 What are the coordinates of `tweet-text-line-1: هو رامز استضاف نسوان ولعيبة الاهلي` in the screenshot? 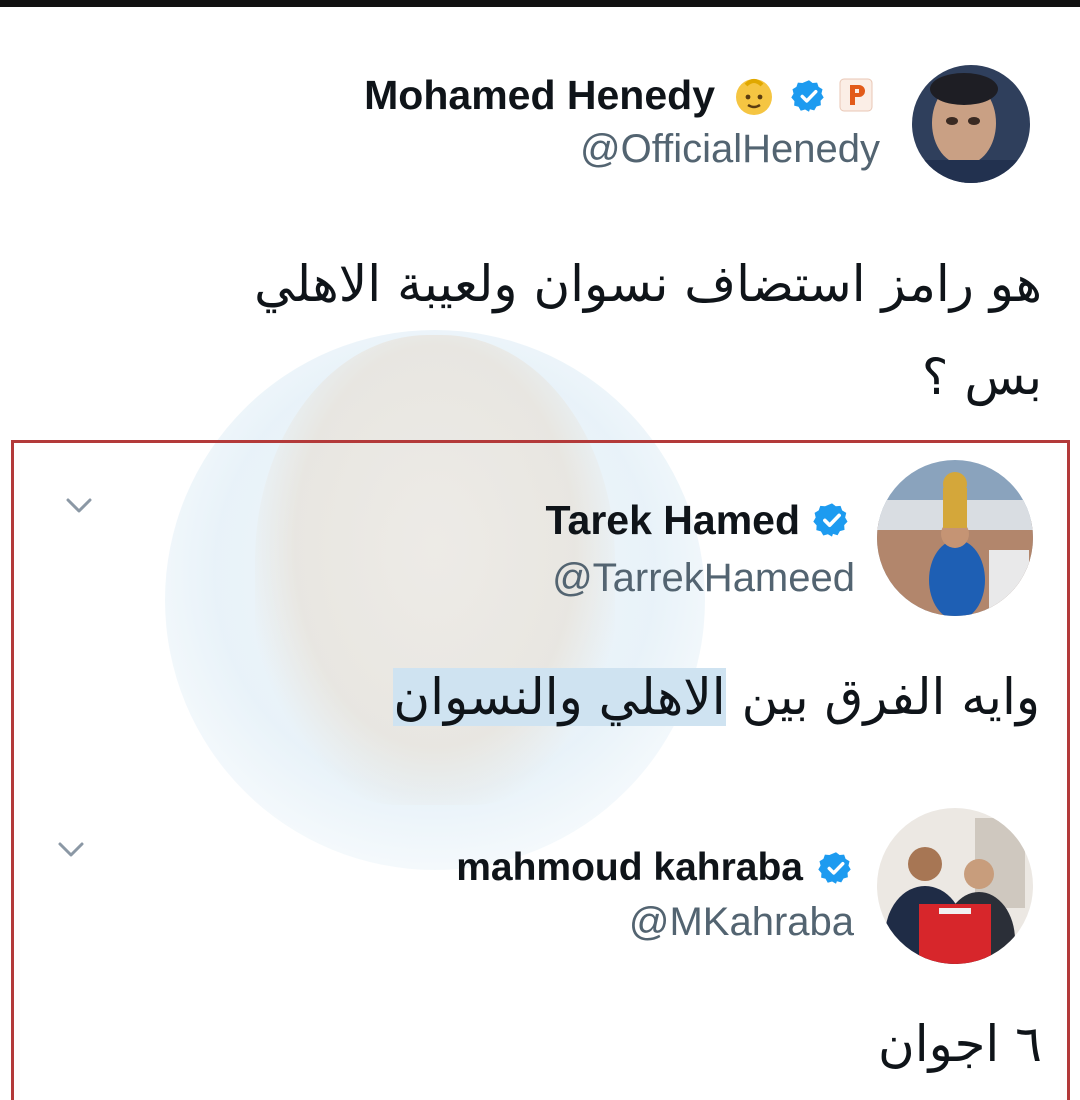 It's located at (648, 284).